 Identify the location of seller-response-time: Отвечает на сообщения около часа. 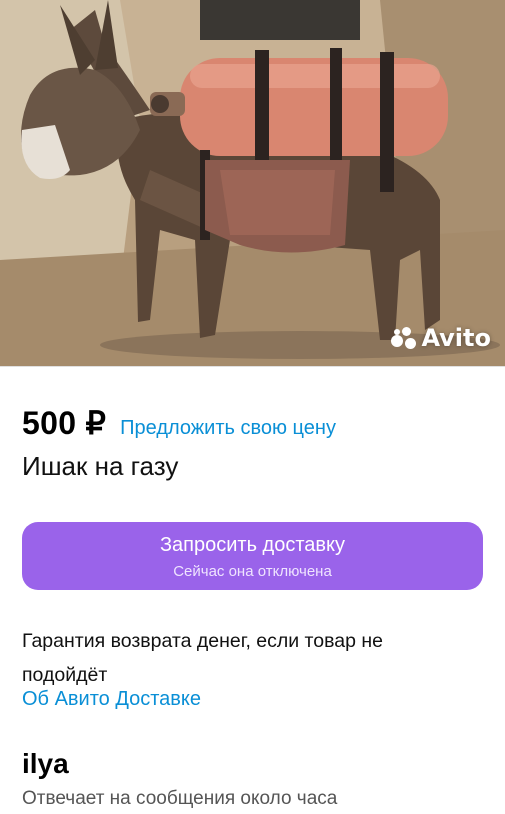
(180, 798).